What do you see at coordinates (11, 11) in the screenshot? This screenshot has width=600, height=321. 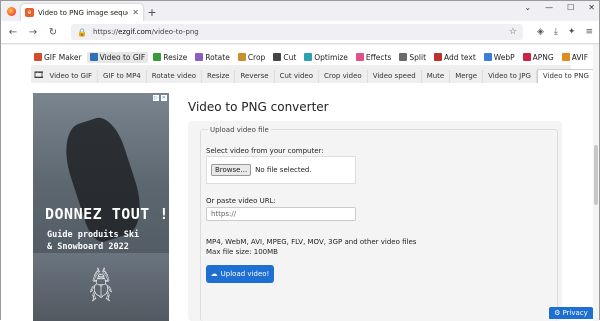 I see `firefox-view-icon` at bounding box center [11, 11].